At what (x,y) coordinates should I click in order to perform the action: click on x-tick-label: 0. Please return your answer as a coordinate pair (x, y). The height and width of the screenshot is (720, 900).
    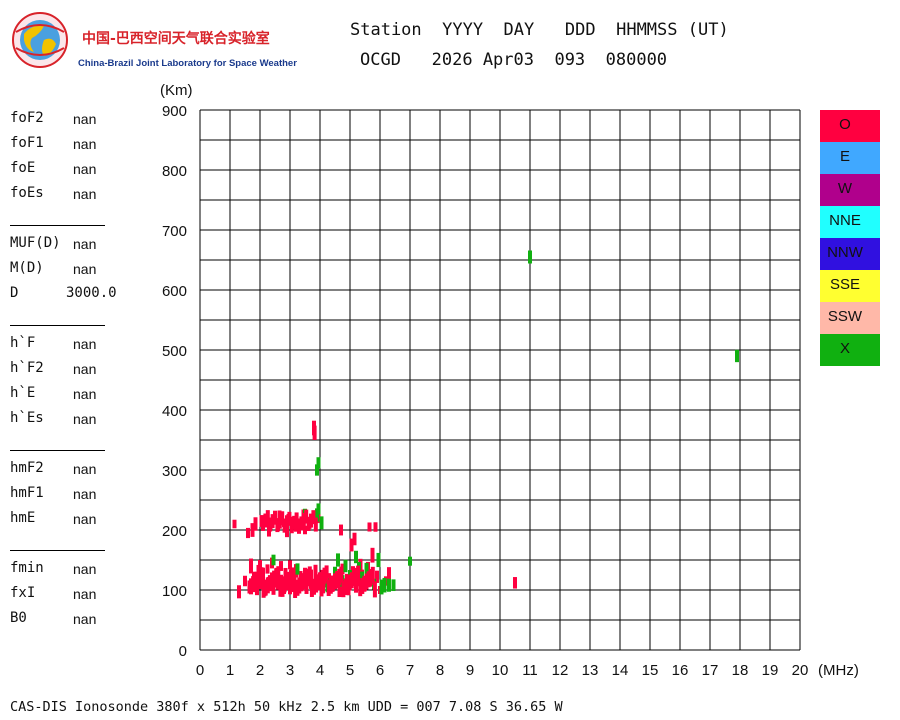
    Looking at the image, I should click on (200, 670).